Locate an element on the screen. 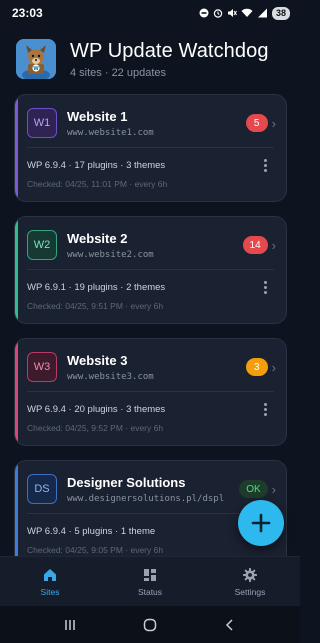  signal-icon is located at coordinates (262, 13).